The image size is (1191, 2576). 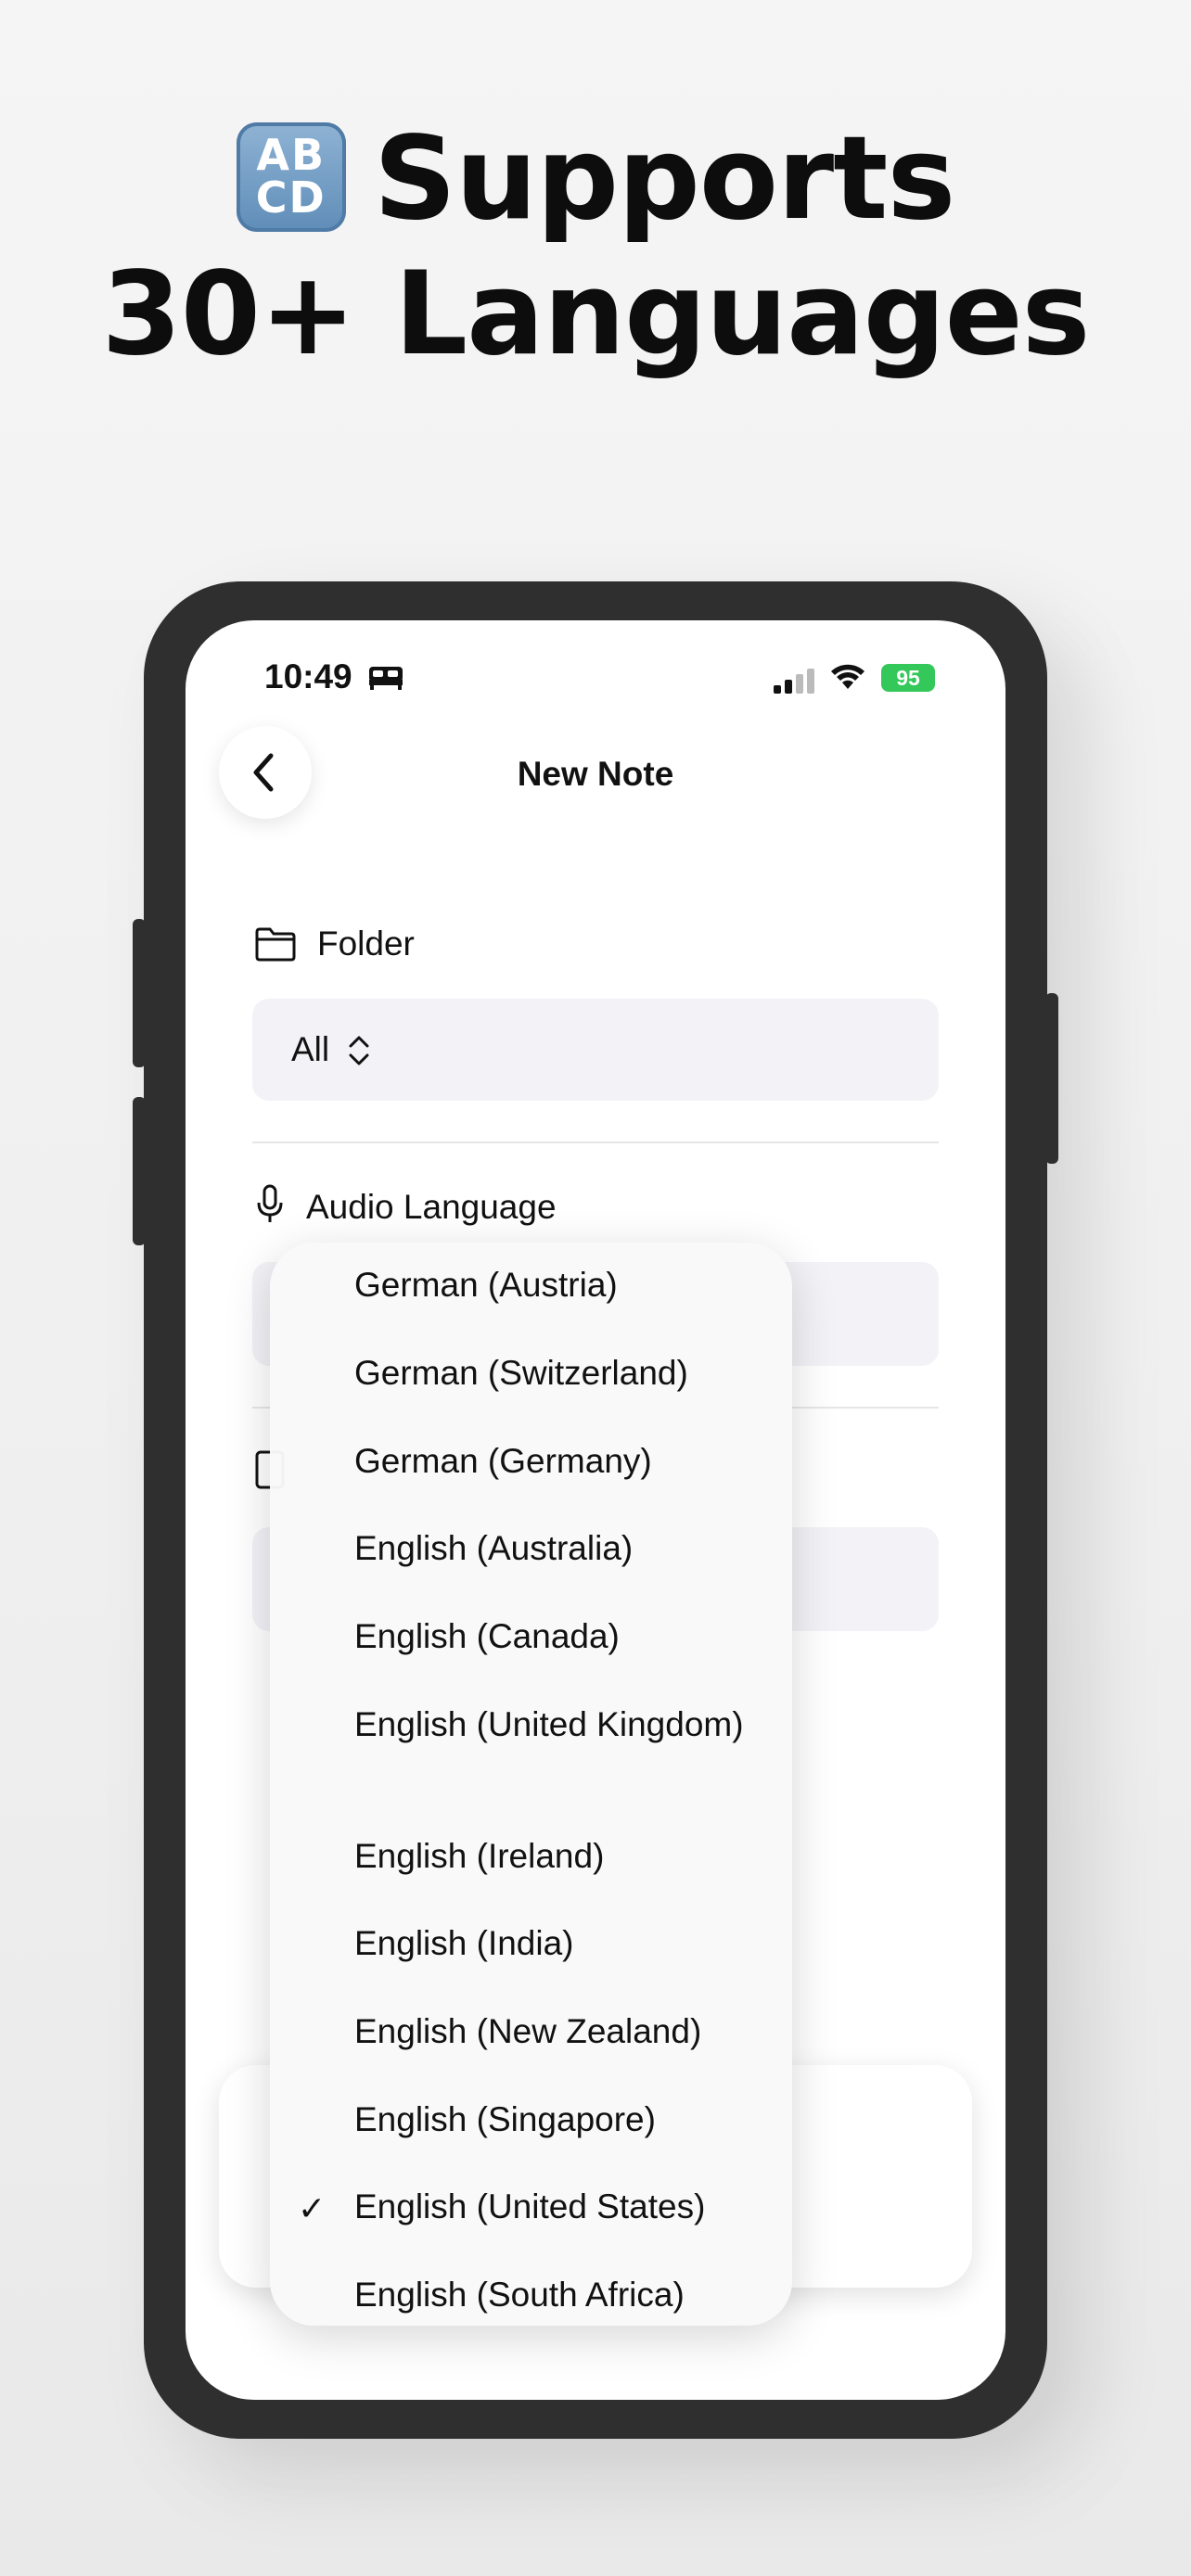 I want to click on badge-row-2: CD, so click(x=291, y=197).